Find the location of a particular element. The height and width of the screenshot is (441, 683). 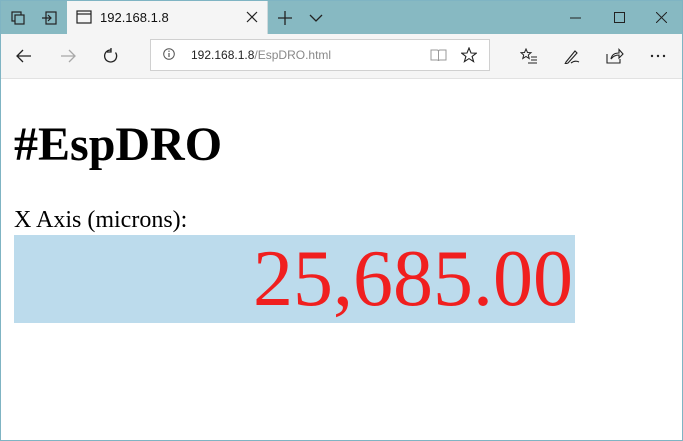

info-icon is located at coordinates (169, 54).